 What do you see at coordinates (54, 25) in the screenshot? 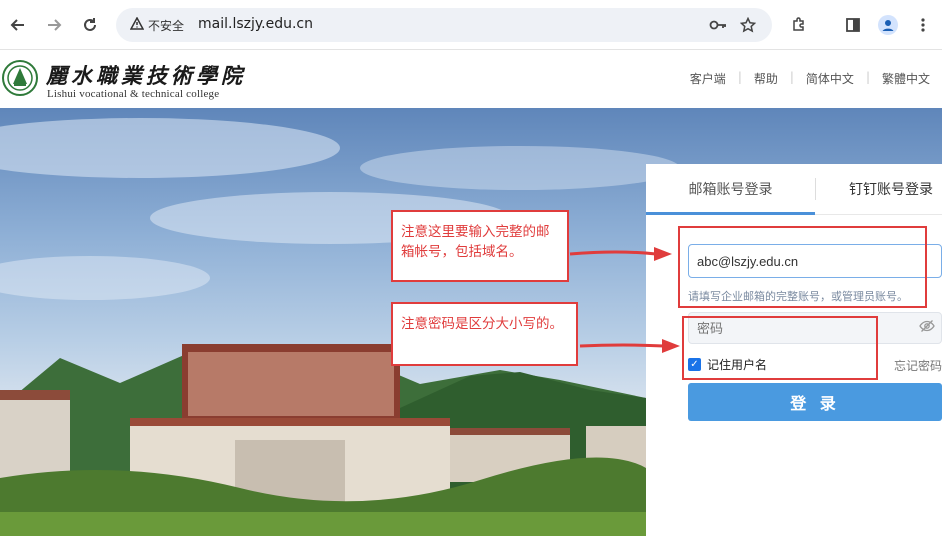
I see `forward-icon` at bounding box center [54, 25].